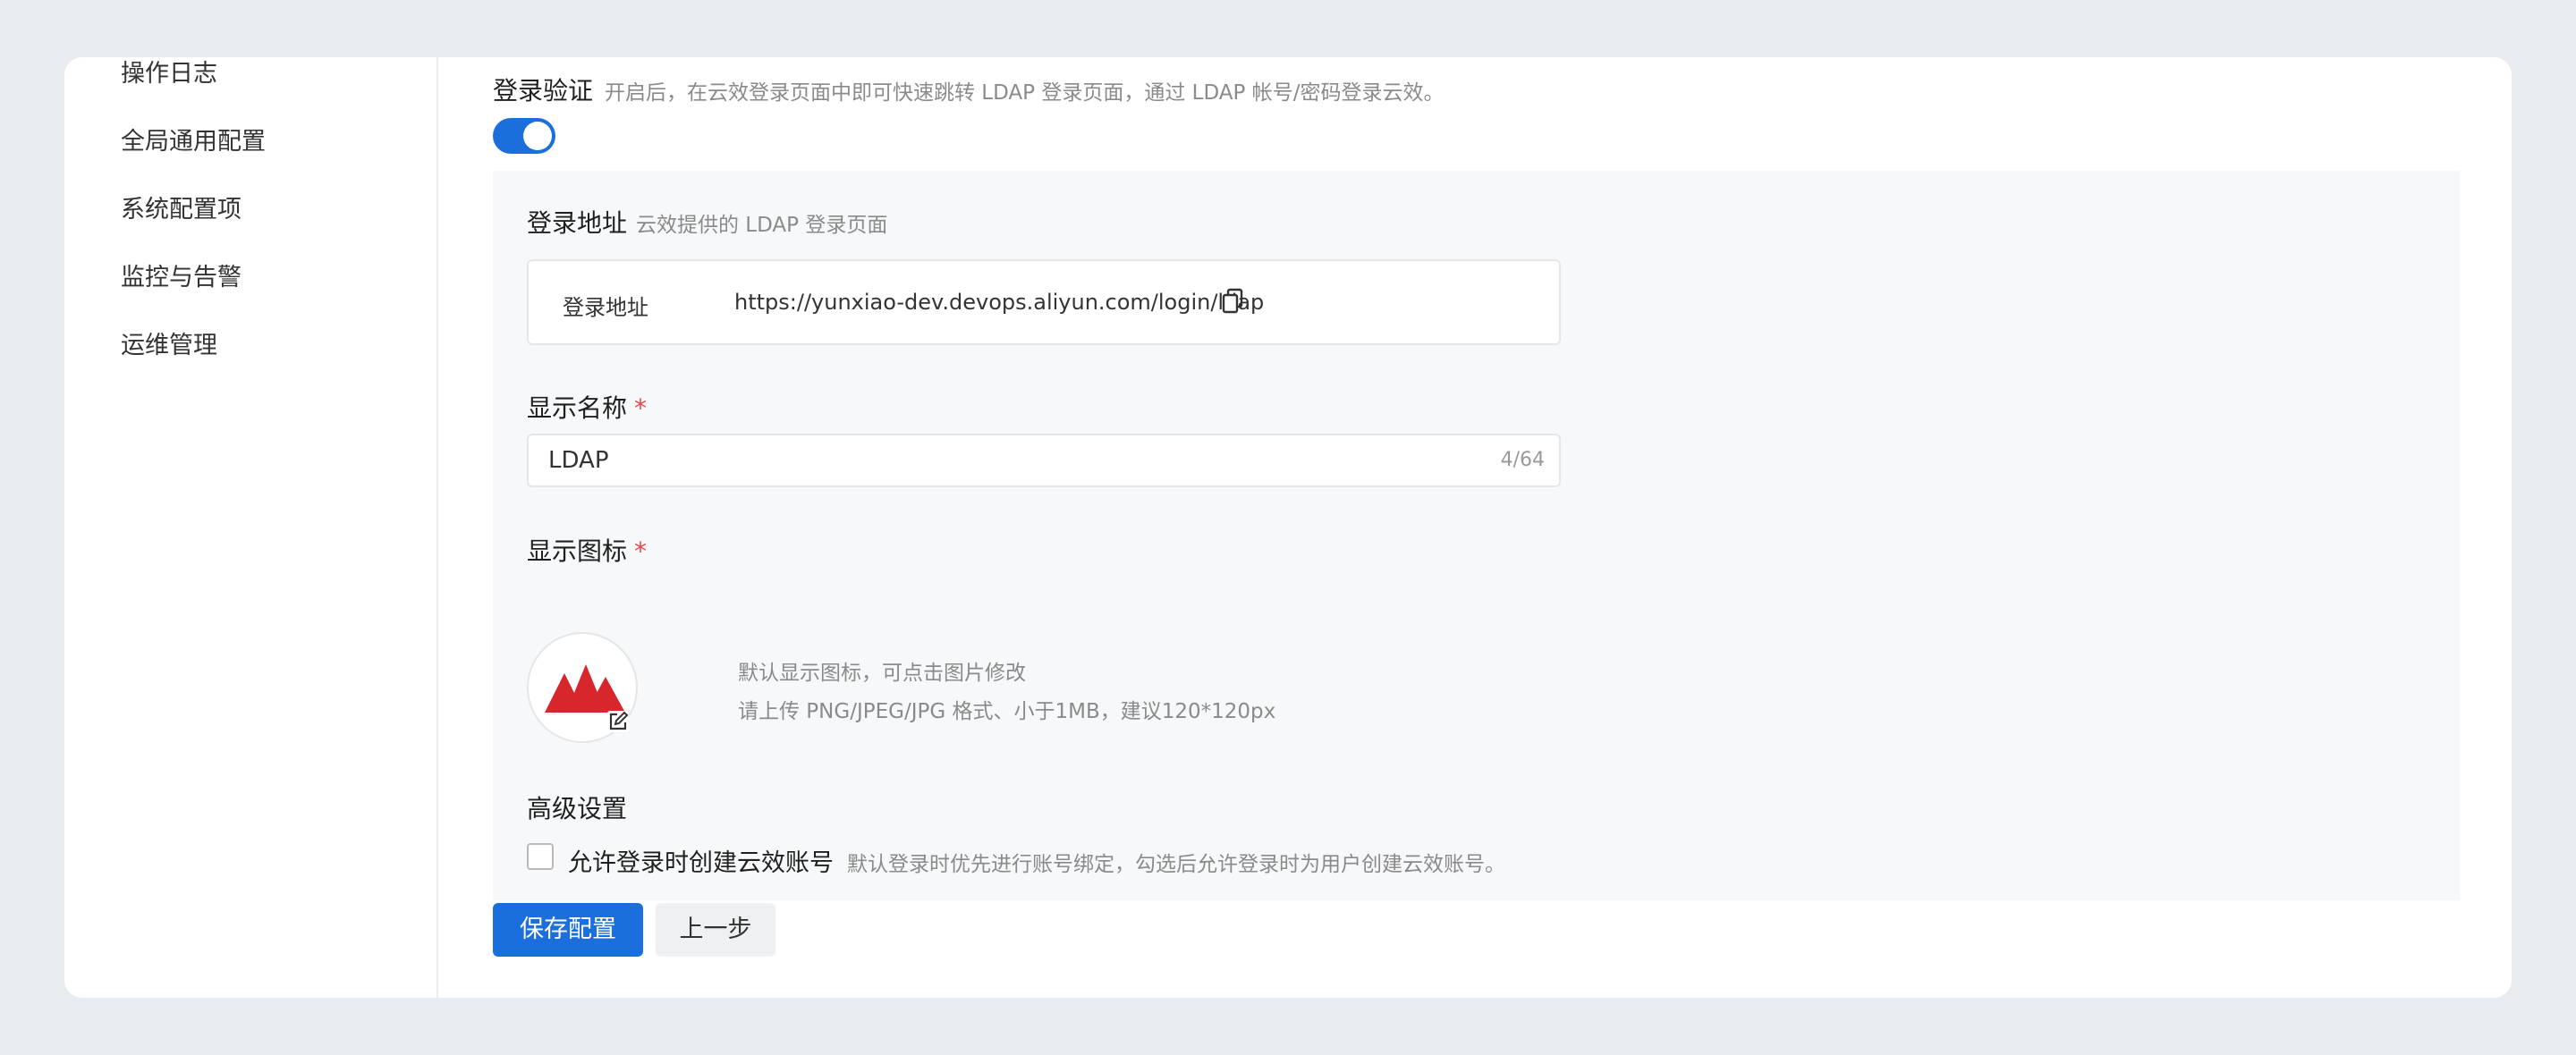 Image resolution: width=2576 pixels, height=1055 pixels. I want to click on login-url-hint: 云效提供的 LDAP 登录页面, so click(762, 225).